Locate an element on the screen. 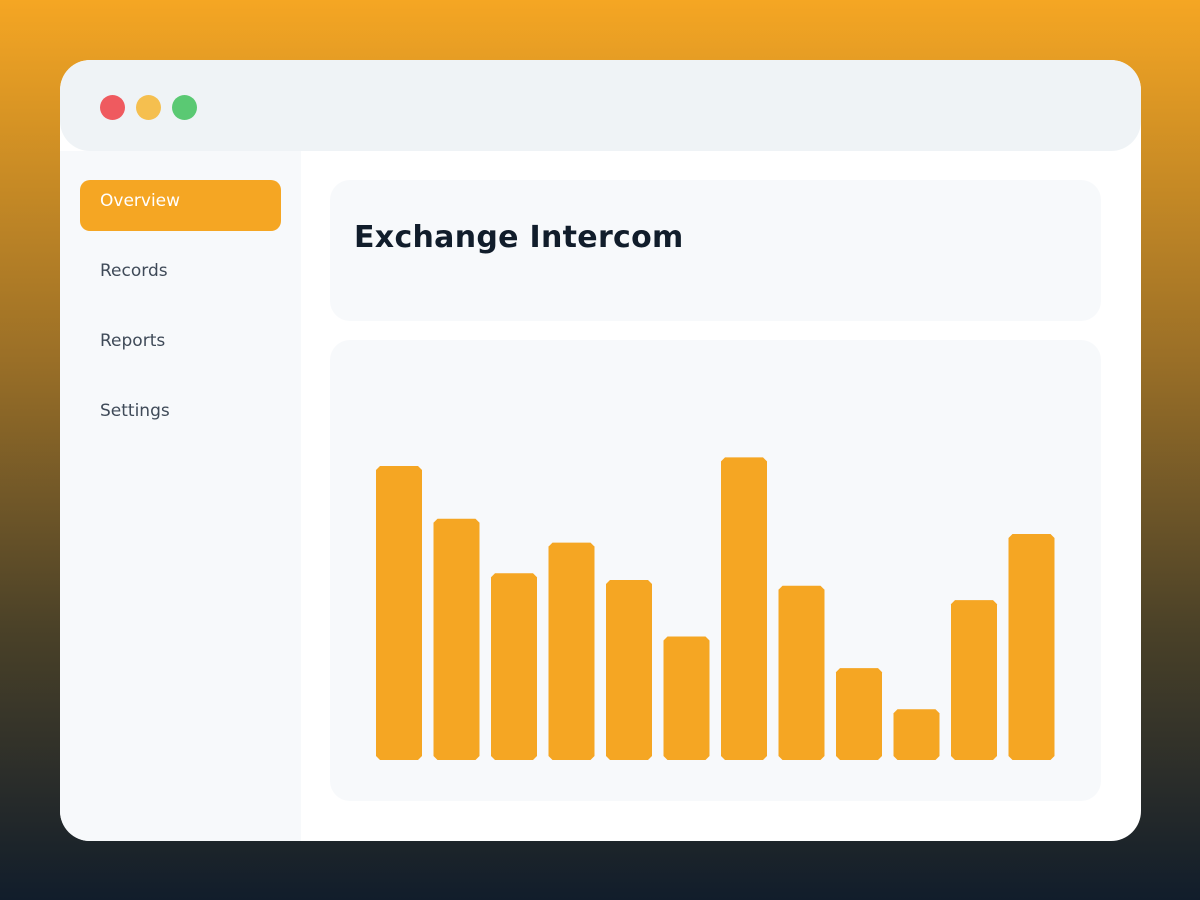  page-title: Exchange Intercom is located at coordinates (519, 237).